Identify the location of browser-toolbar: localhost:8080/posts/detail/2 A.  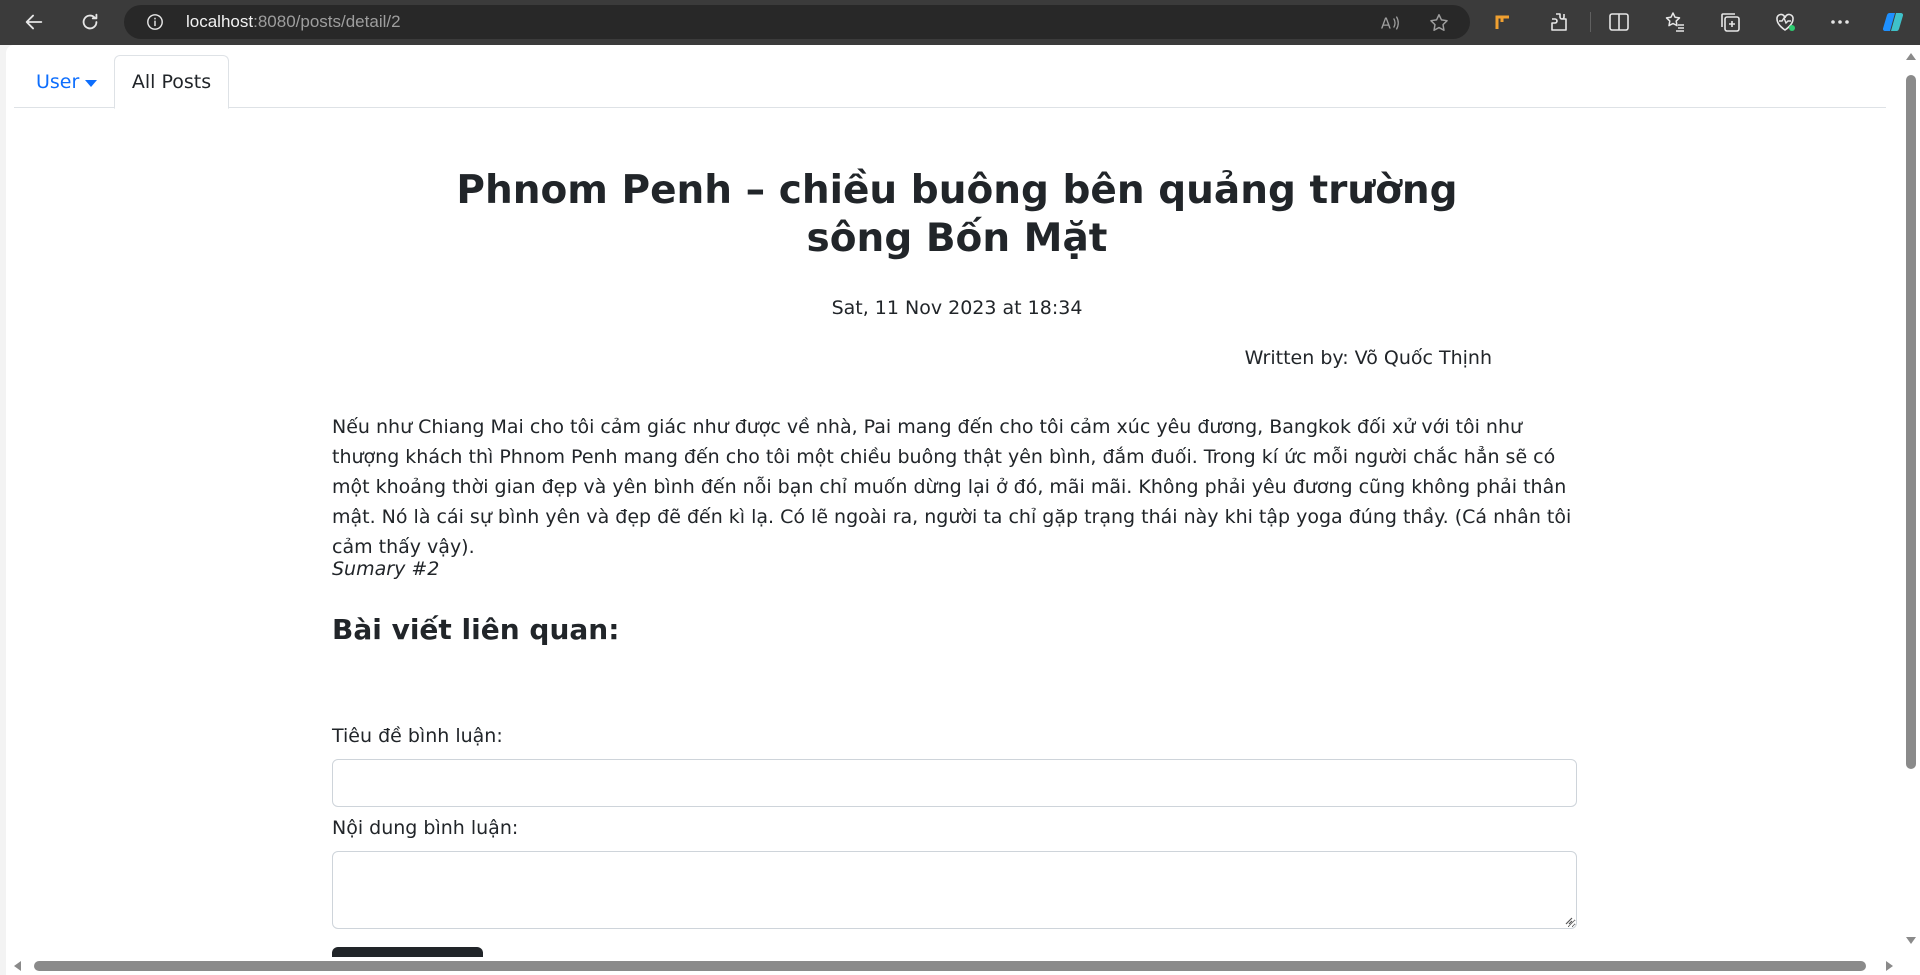
(960, 22).